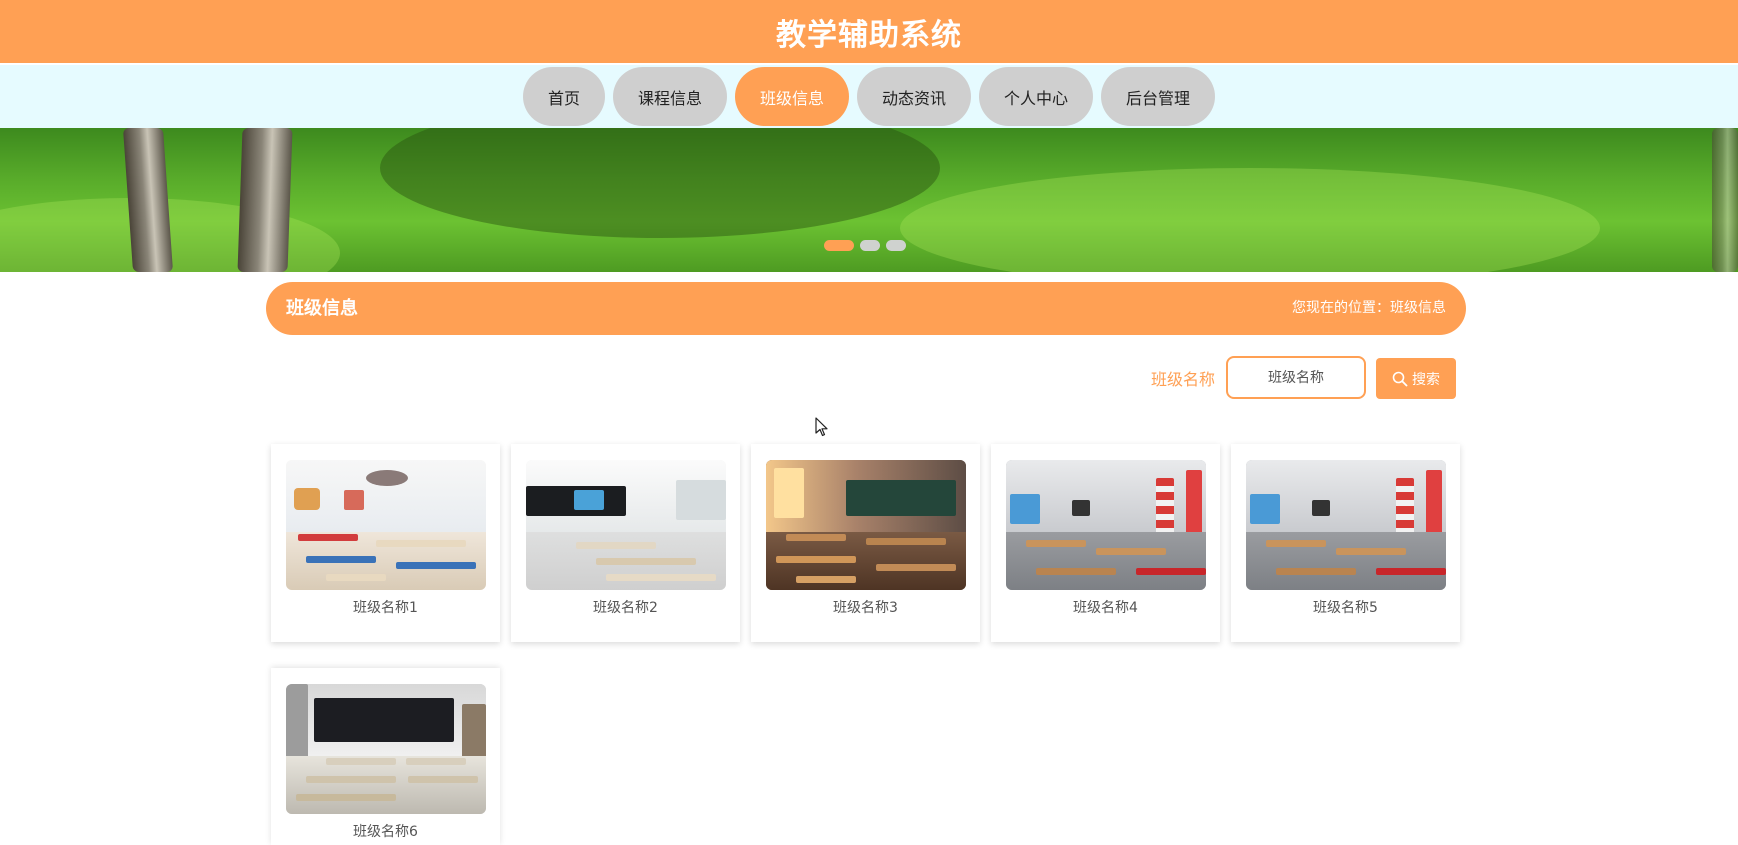 The height and width of the screenshot is (845, 1738). I want to click on class-card: 班级名称1, so click(385, 543).